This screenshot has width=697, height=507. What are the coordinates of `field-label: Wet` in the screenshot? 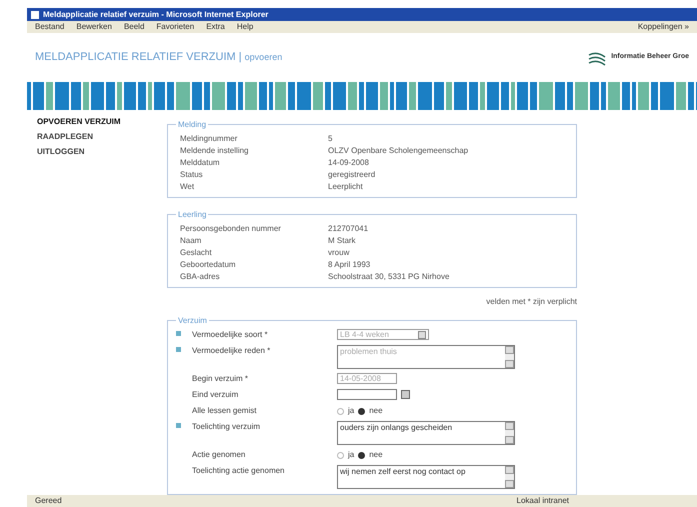 It's located at (188, 187).